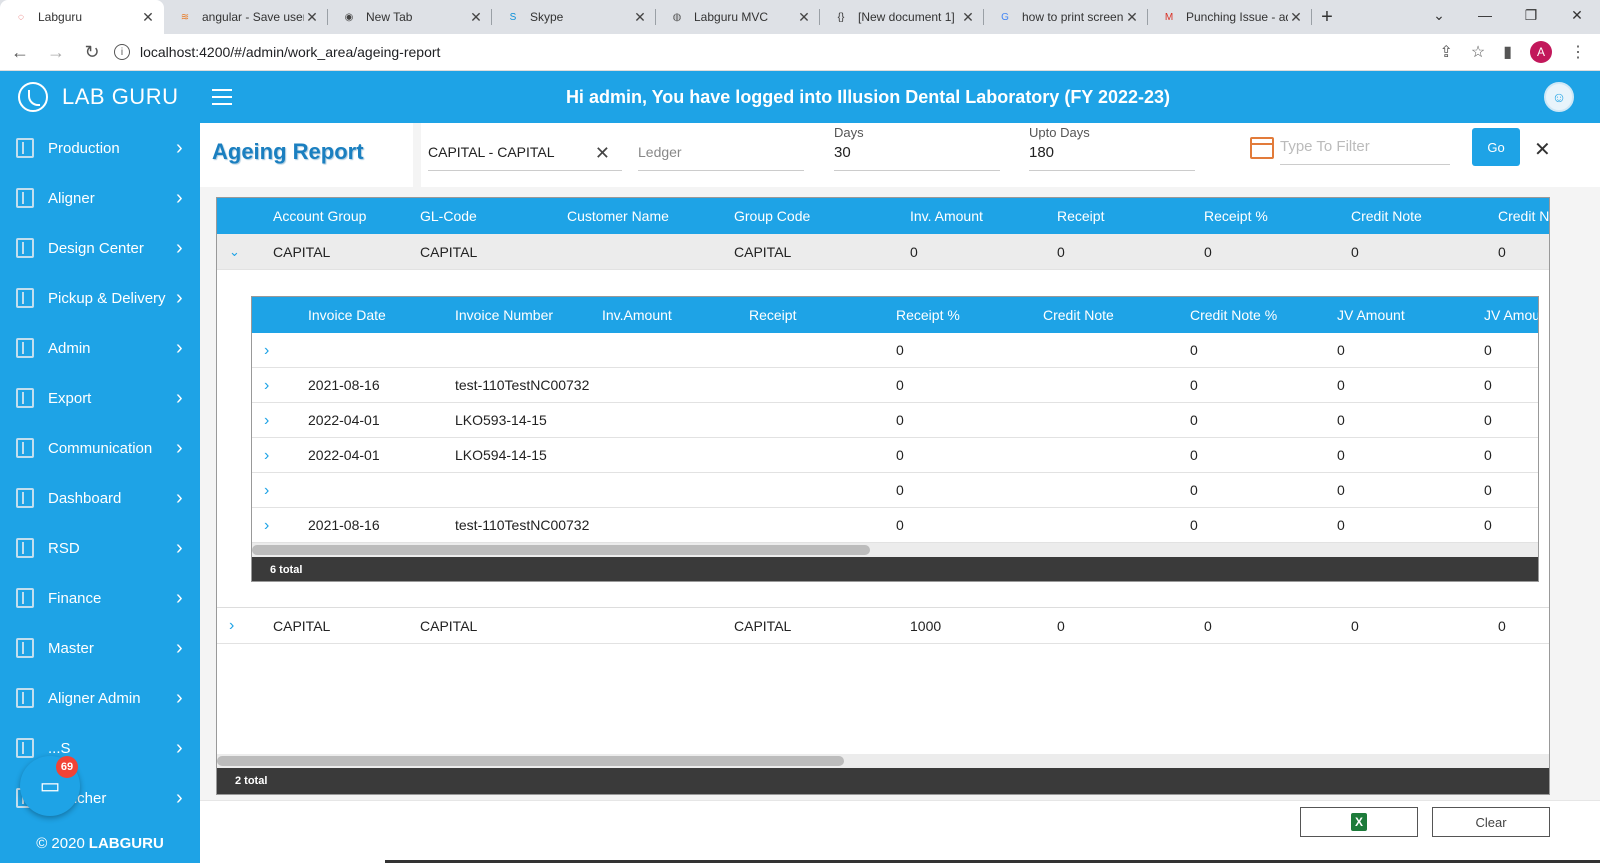 This screenshot has width=1600, height=863. What do you see at coordinates (1262, 148) in the screenshot?
I see `calendar-icon` at bounding box center [1262, 148].